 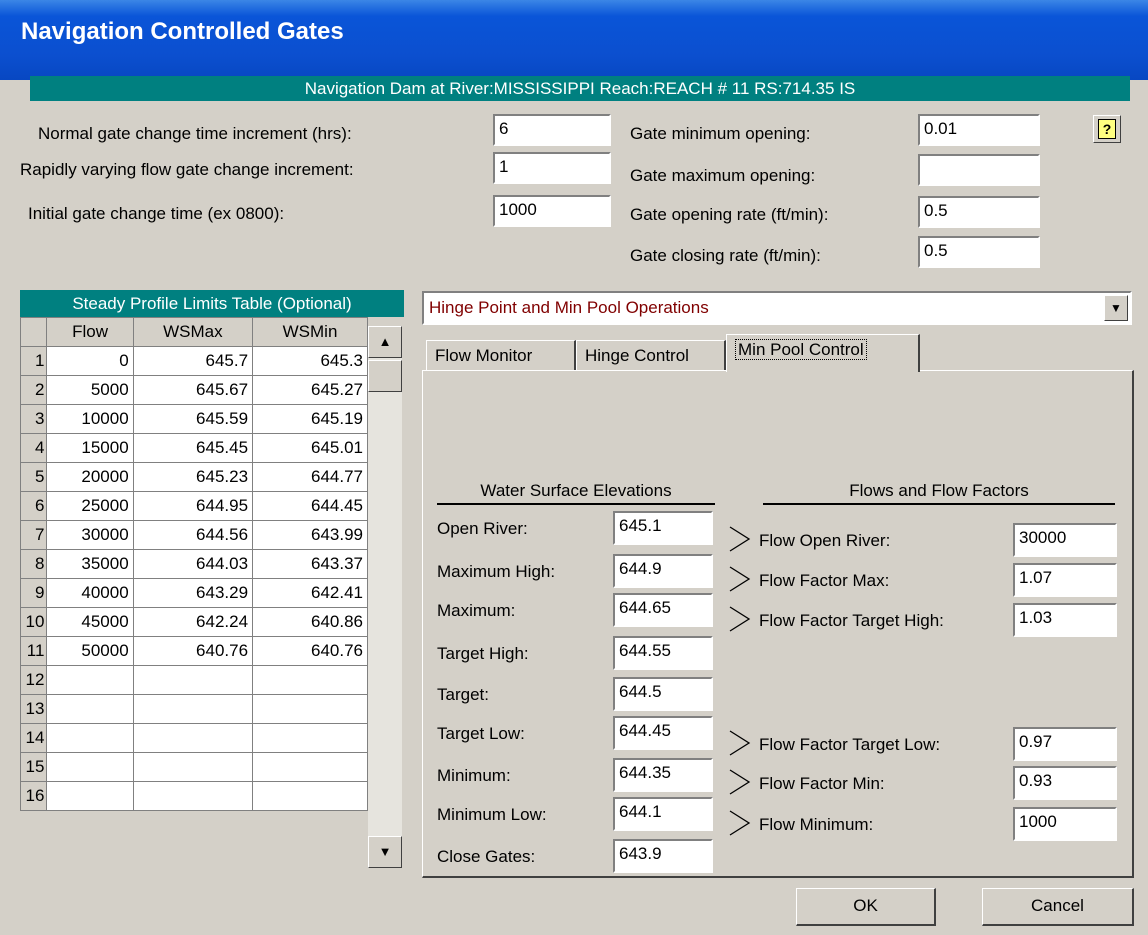 I want to click on table-row: 14, so click(x=193, y=738).